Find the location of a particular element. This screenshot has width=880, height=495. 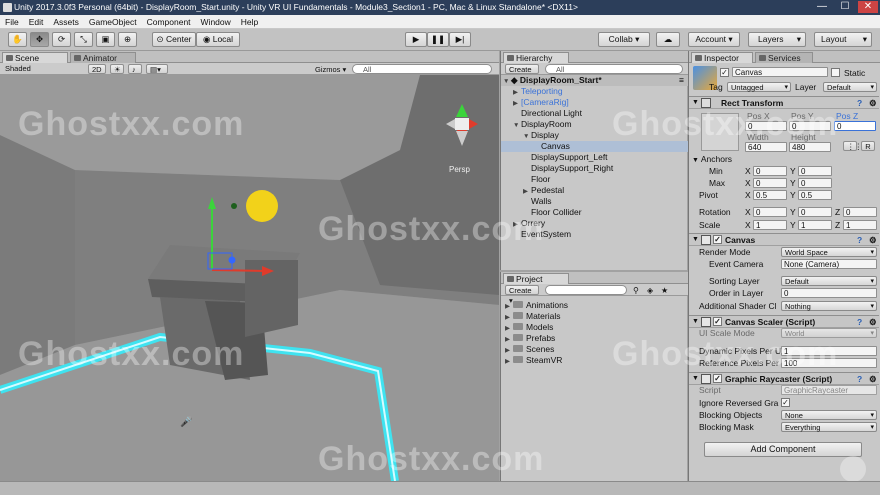

transform-tool-icon: ⊕ is located at coordinates (127, 39).